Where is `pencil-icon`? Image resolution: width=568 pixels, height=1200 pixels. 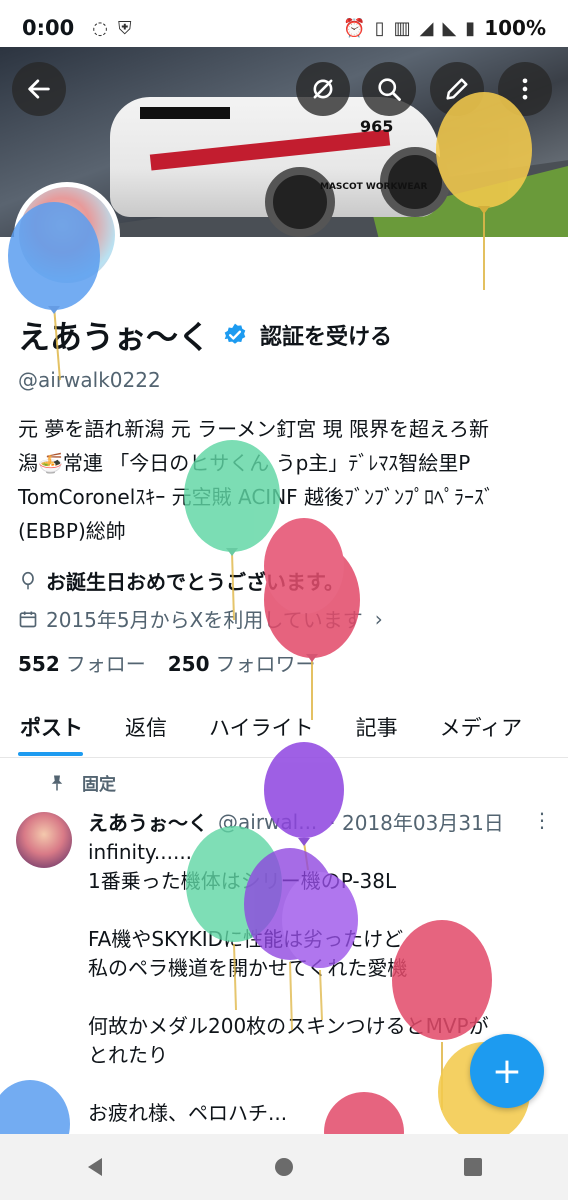 pencil-icon is located at coordinates (457, 89).